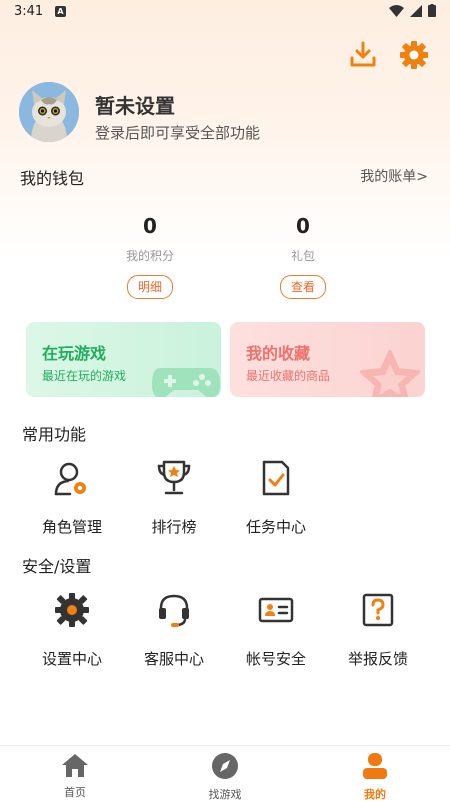 The image size is (450, 802). I want to click on headset-icon, so click(174, 610).